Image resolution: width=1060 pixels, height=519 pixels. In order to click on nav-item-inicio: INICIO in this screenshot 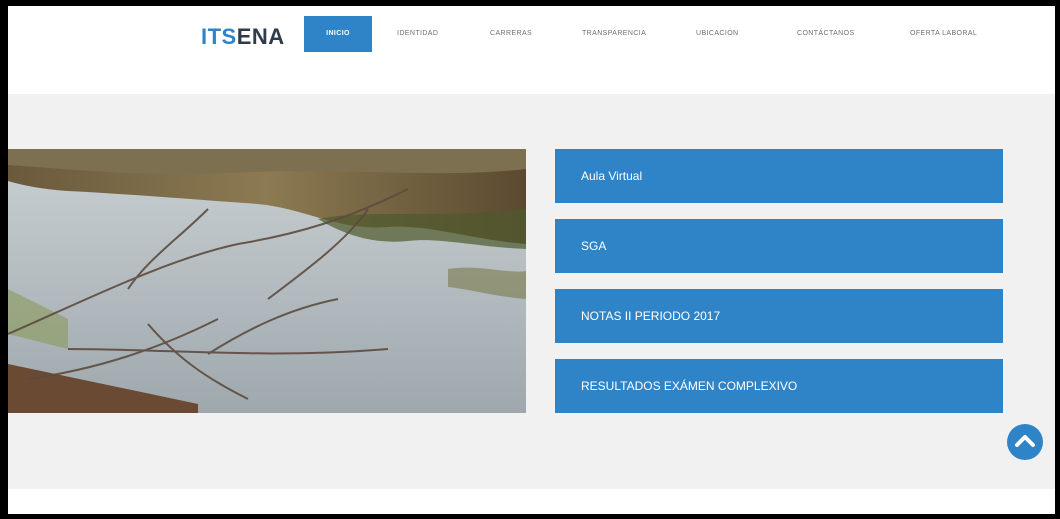, I will do `click(338, 34)`.